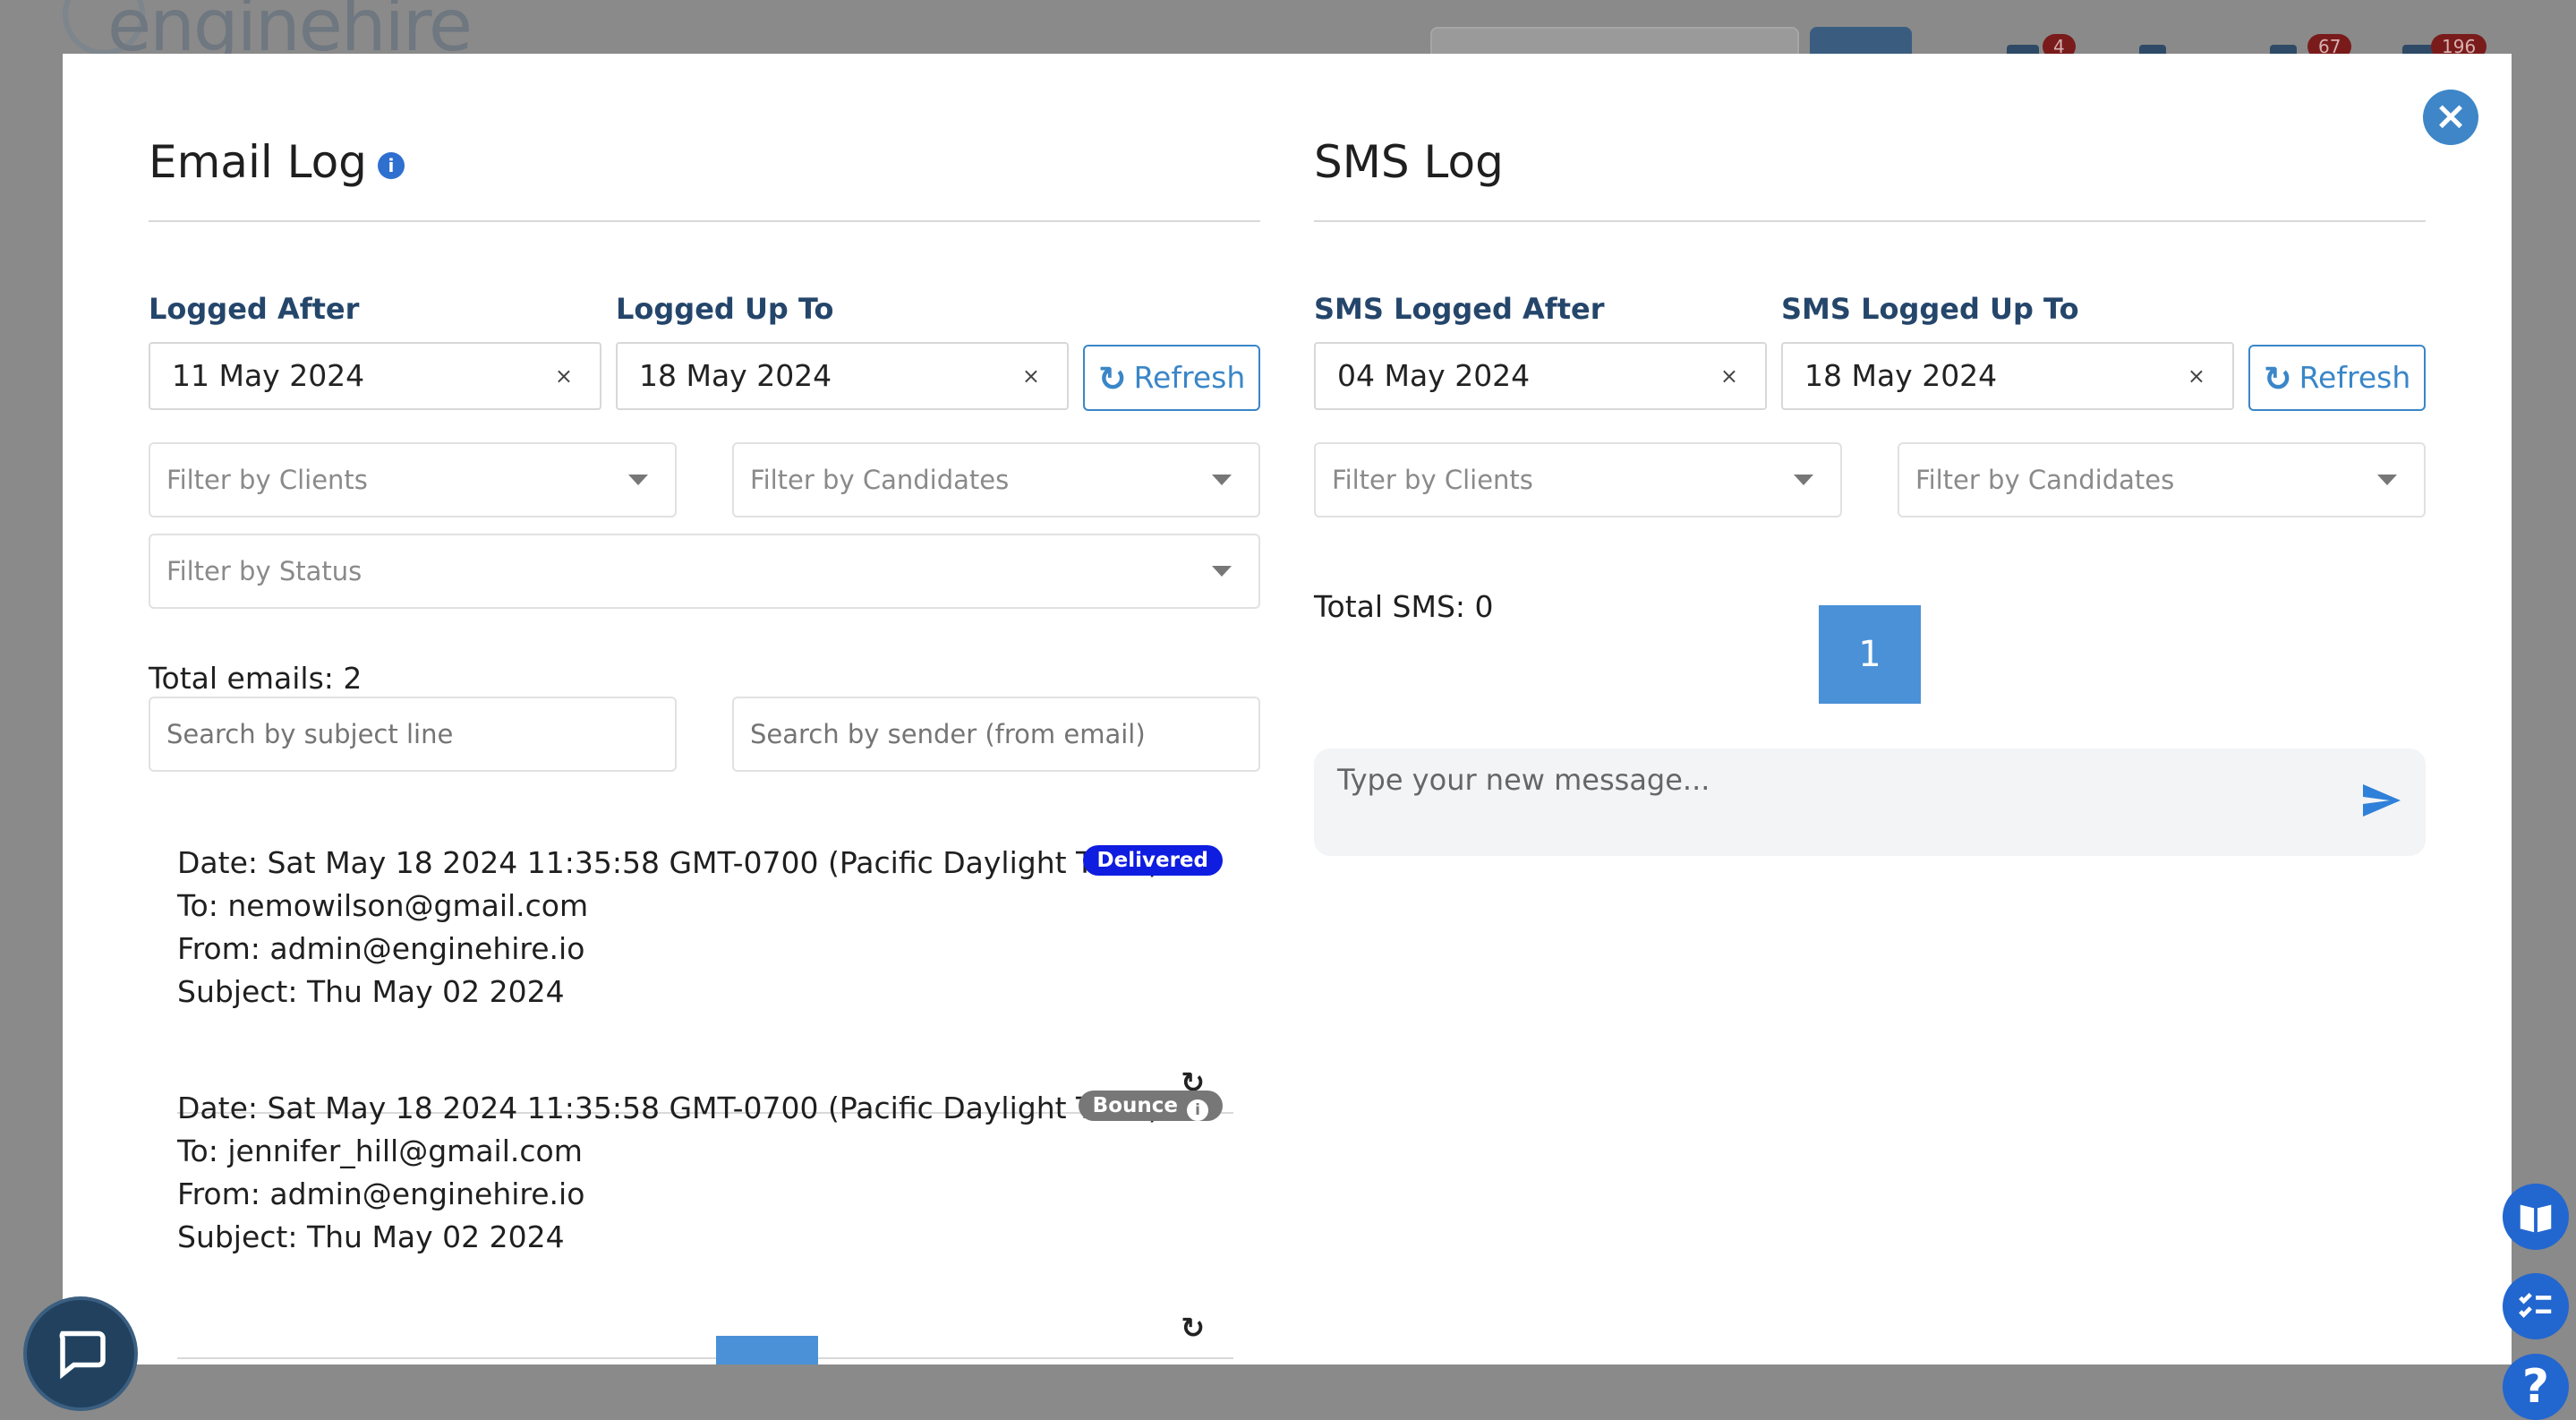 Image resolution: width=2576 pixels, height=1420 pixels. What do you see at coordinates (1404, 606) in the screenshot?
I see `total-sms-count: Total SMS: 0` at bounding box center [1404, 606].